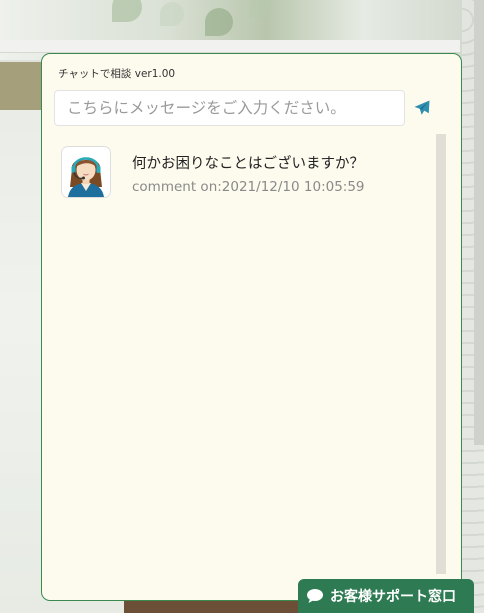  I want to click on chat-scrollbar, so click(441, 354).